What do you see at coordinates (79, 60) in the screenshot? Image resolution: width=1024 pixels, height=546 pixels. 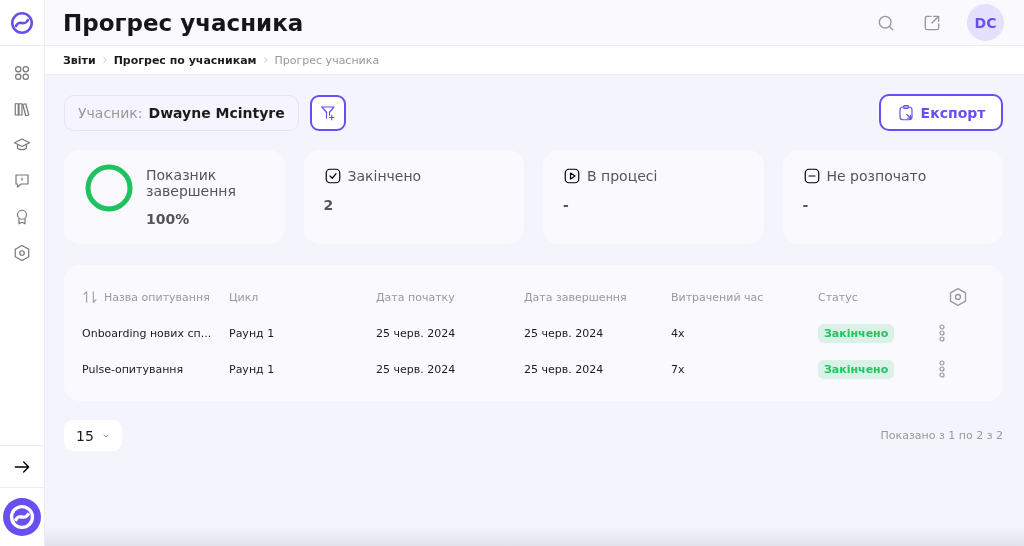 I see `breadcrumb-link: Звіти` at bounding box center [79, 60].